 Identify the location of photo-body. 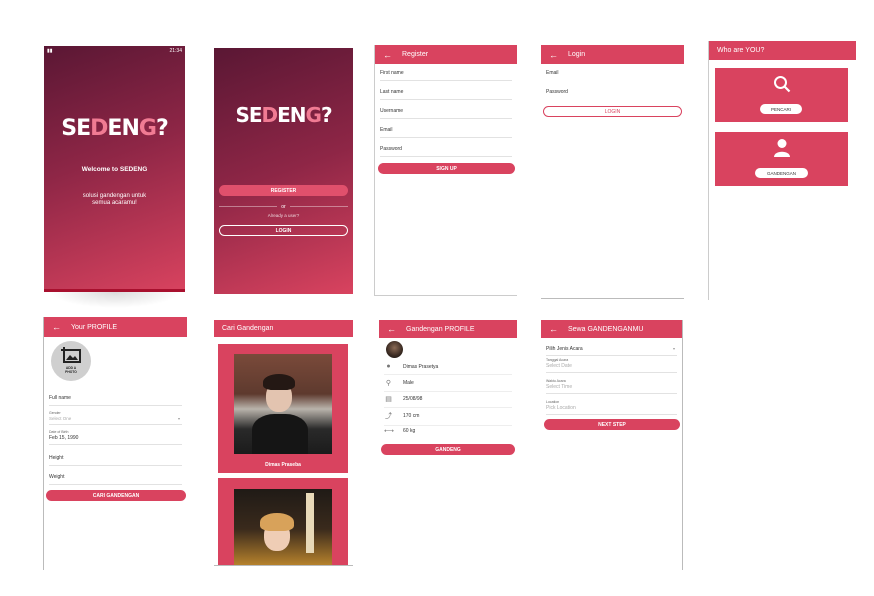
(280, 434).